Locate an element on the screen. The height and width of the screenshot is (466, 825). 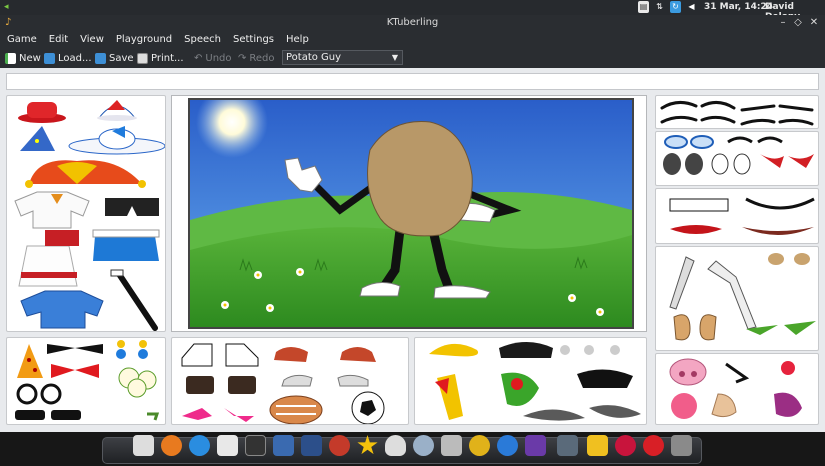
noses is located at coordinates (735, 388).